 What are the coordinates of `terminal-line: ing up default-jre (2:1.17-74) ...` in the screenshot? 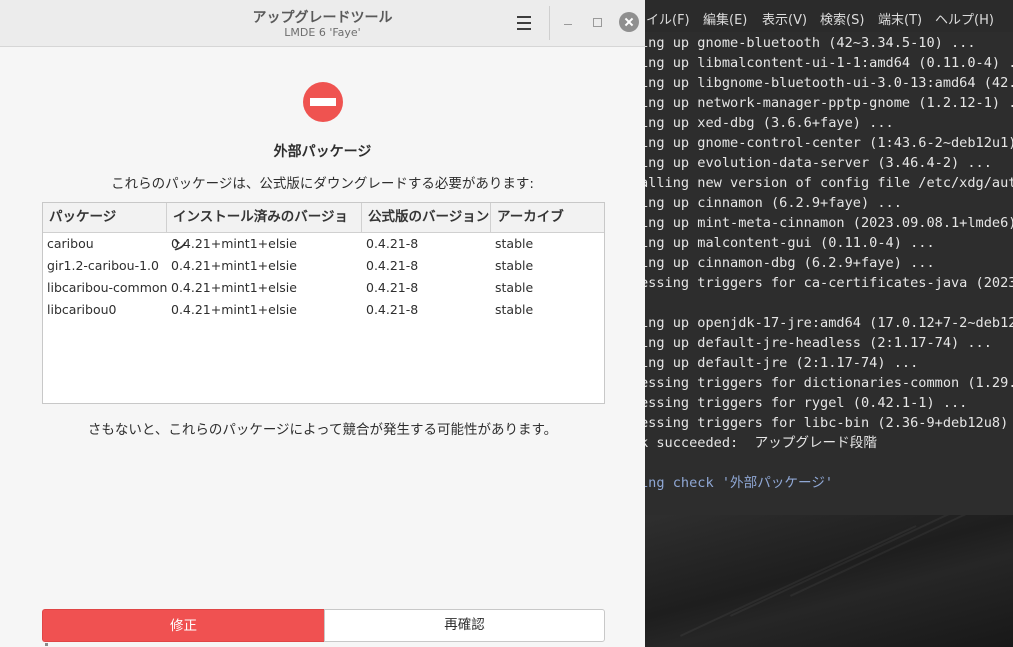 It's located at (779, 363).